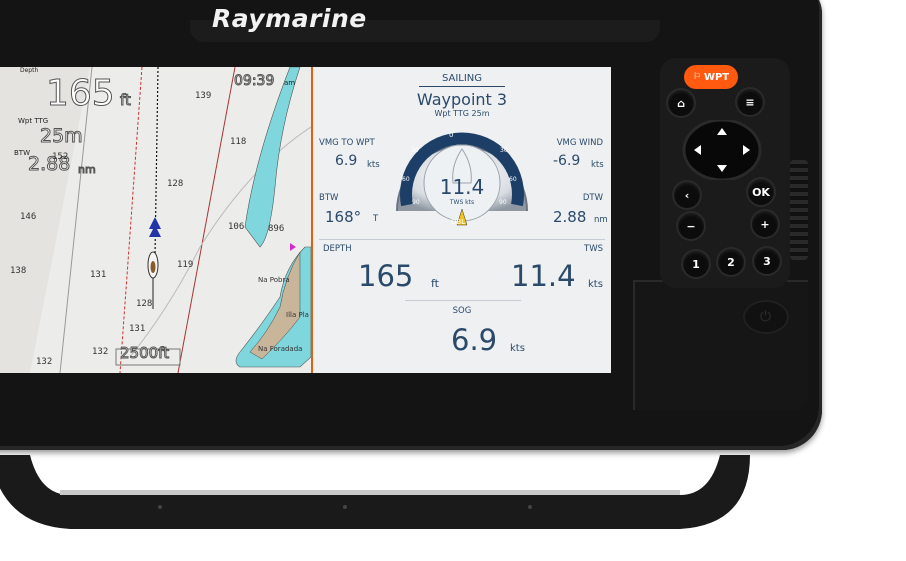 The width and height of the screenshot is (906, 561). Describe the element at coordinates (601, 220) in the screenshot. I see `dtw-unit: nm` at that location.